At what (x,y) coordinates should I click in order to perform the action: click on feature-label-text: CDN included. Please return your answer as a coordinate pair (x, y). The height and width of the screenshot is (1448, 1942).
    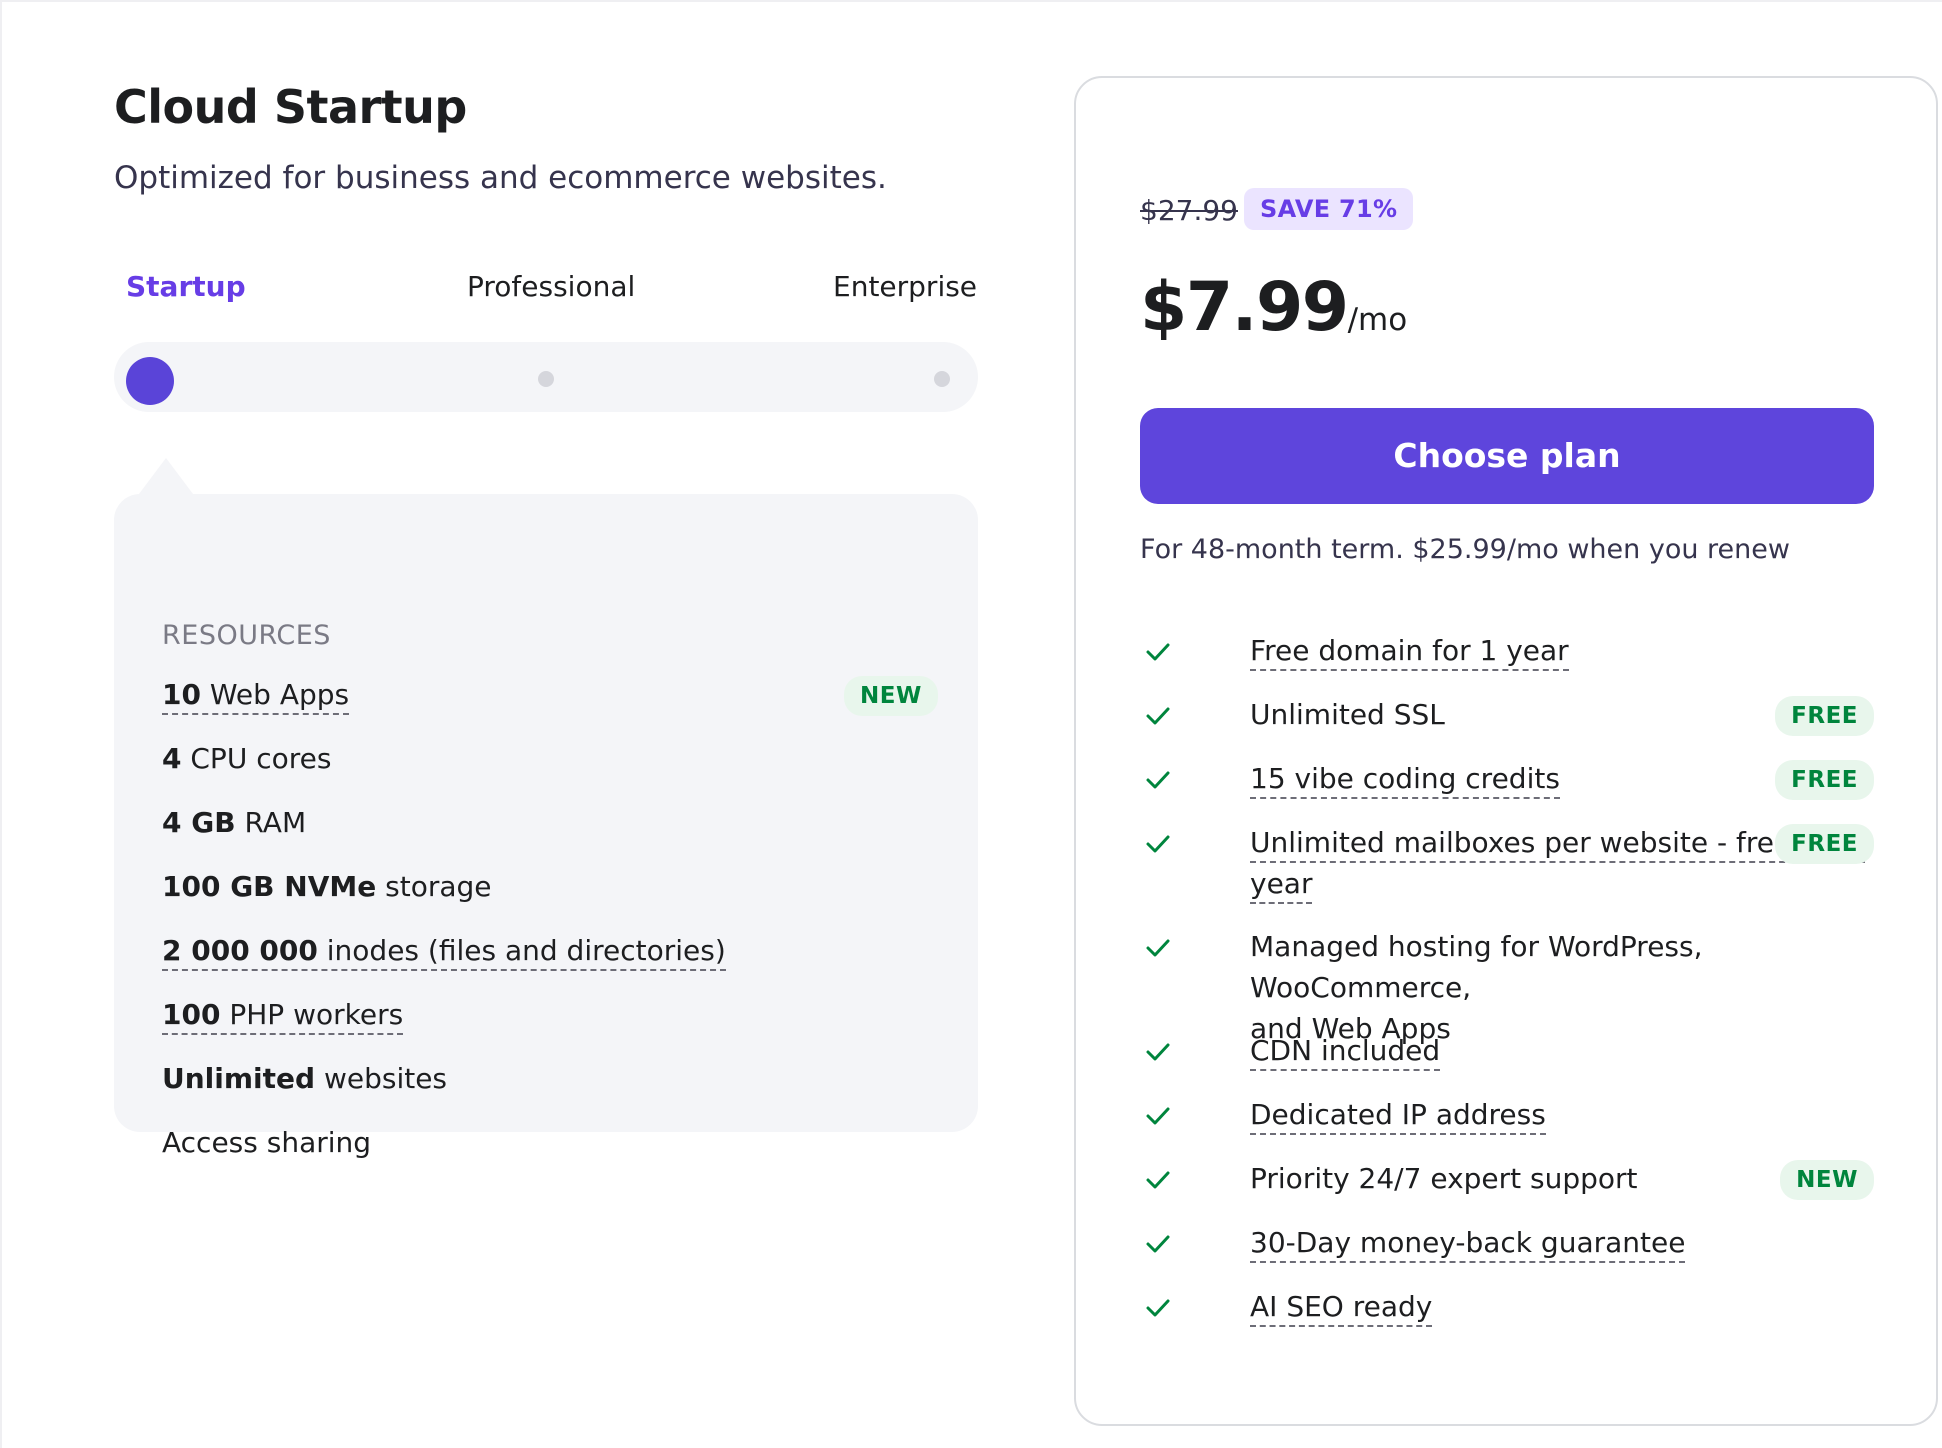
    Looking at the image, I should click on (1345, 1052).